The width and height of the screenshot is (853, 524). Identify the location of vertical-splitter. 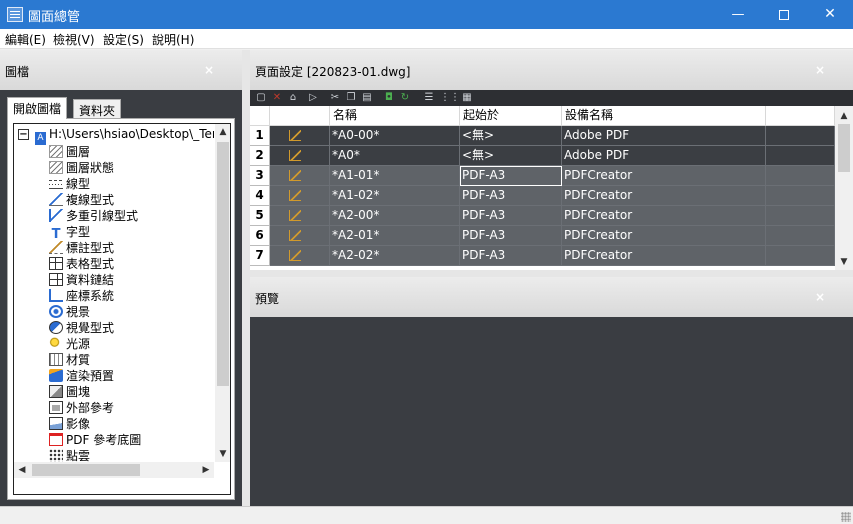
(246, 278).